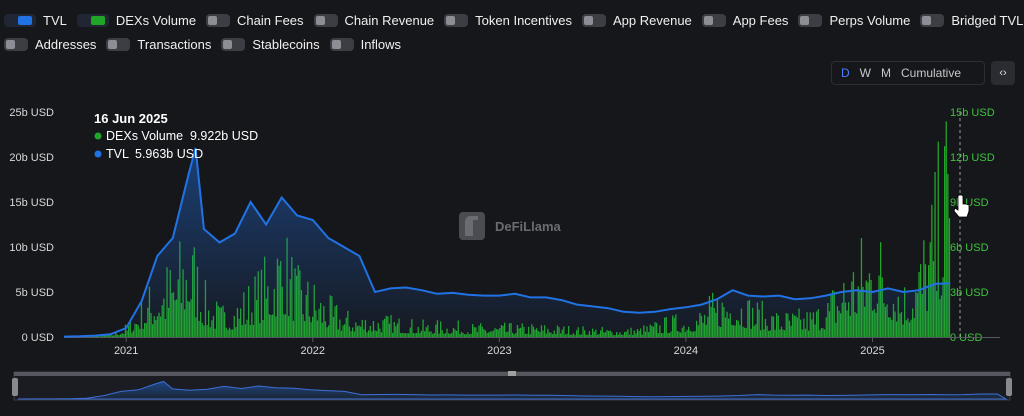 This screenshot has width=1024, height=416. I want to click on tooltip-tvl-value: 5.963b USD, so click(169, 154).